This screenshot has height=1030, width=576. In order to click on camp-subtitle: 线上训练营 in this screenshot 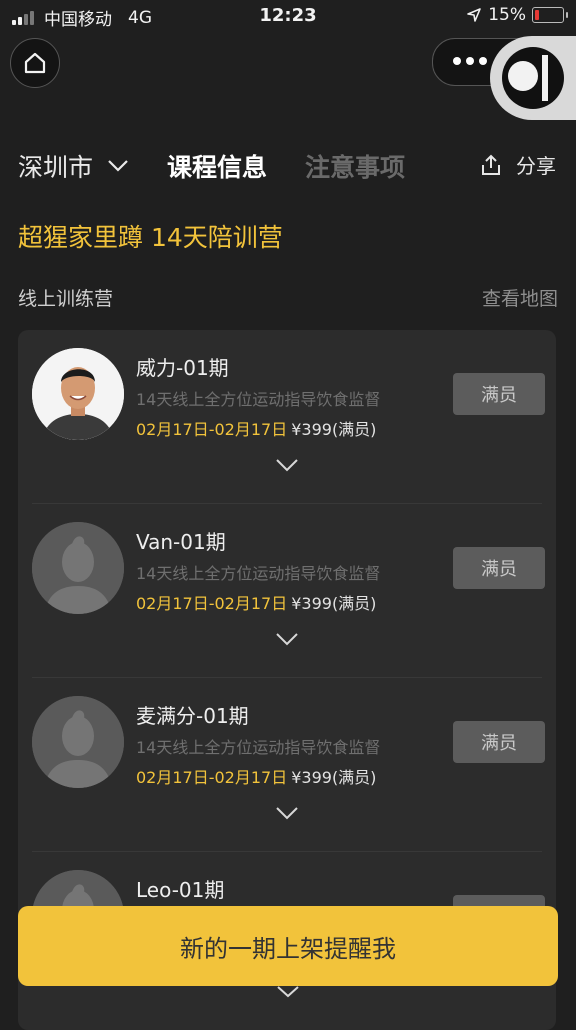, I will do `click(66, 299)`.